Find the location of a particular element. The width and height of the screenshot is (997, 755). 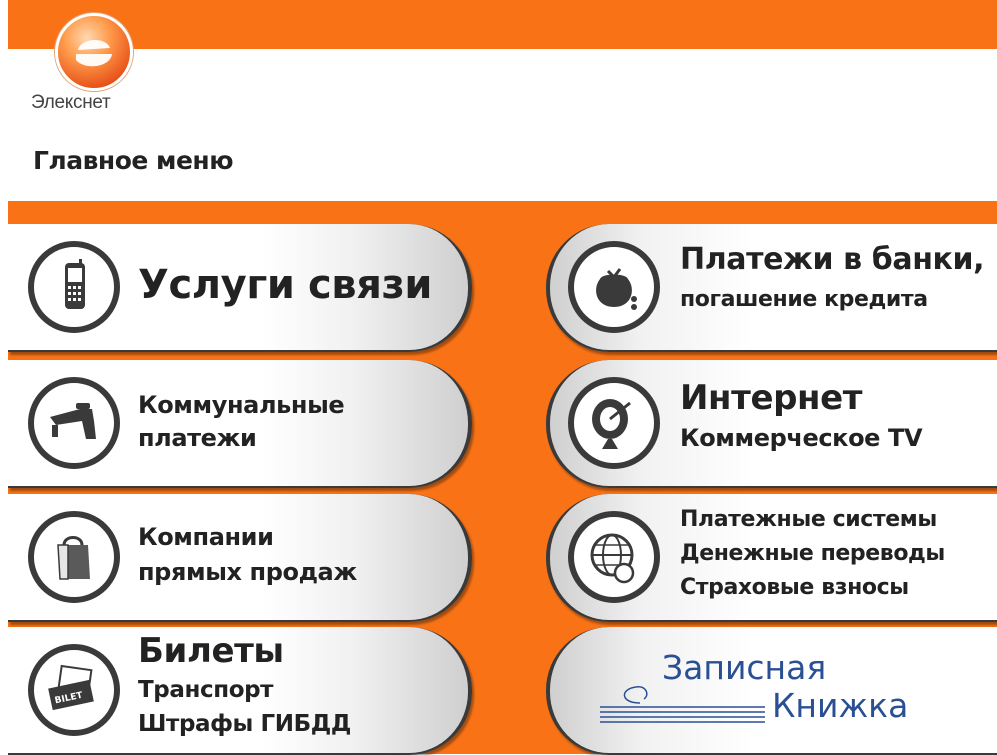

menu-item-banks: Платежи в банки, погашение кредита is located at coordinates (771, 288).